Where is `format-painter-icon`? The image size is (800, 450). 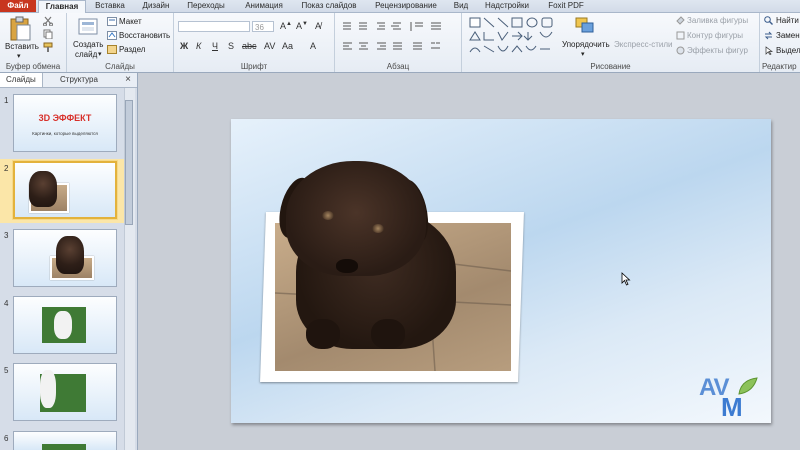
format-painter-icon is located at coordinates (48, 47).